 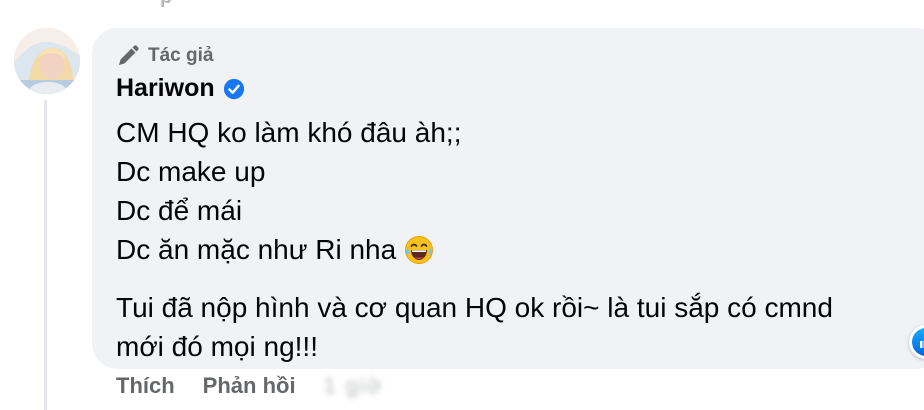 What do you see at coordinates (234, 89) in the screenshot?
I see `verified-badge-icon` at bounding box center [234, 89].